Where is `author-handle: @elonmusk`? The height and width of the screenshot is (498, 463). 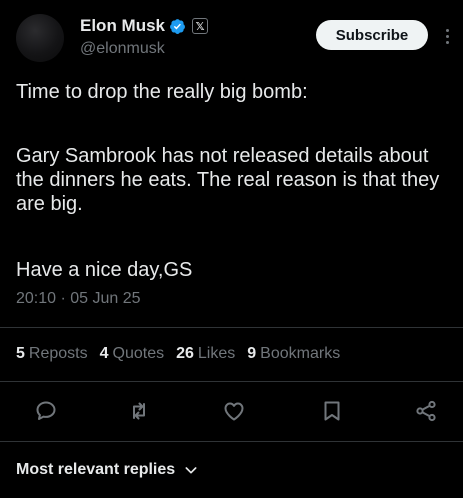 author-handle: @elonmusk is located at coordinates (122, 49).